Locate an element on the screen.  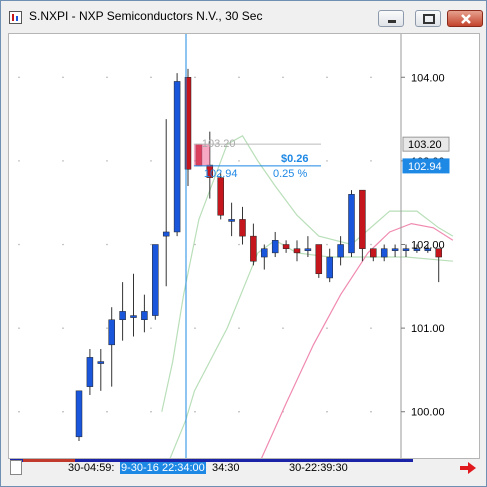
measure-start-price: 103.20 is located at coordinates (219, 144).